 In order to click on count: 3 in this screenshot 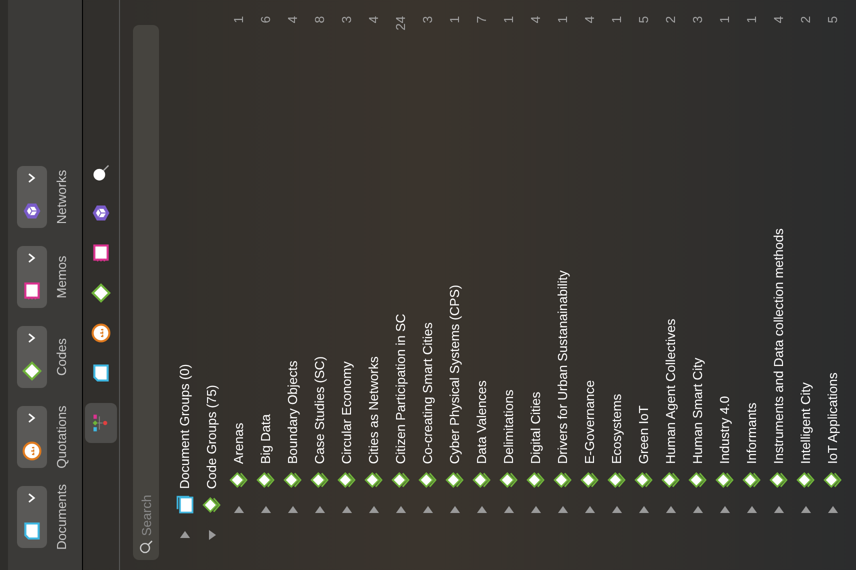, I will do `click(346, 20)`.